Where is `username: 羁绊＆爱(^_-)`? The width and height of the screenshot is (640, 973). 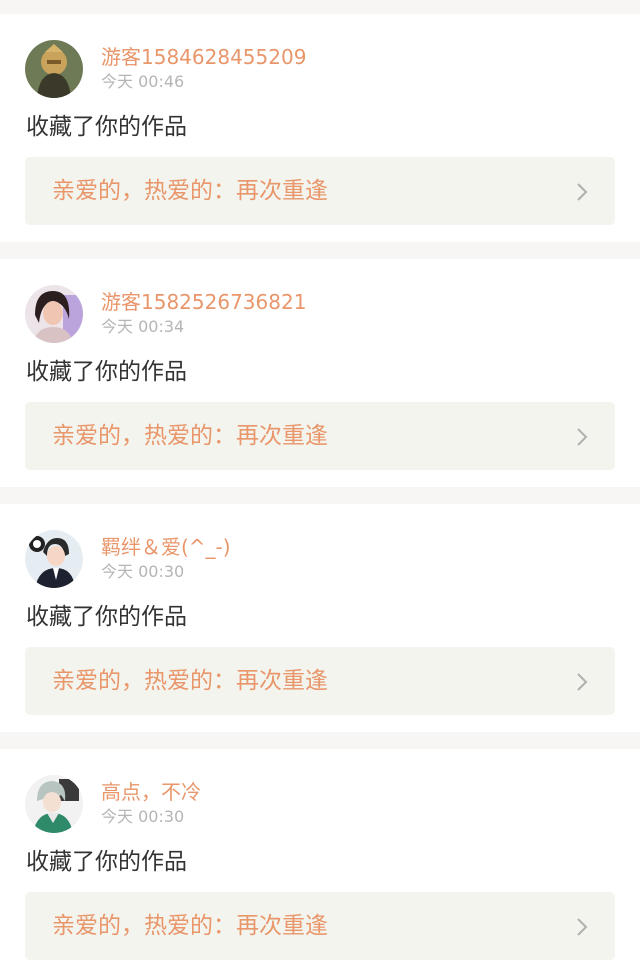
username: 羁绊＆爱(^_-) is located at coordinates (166, 547).